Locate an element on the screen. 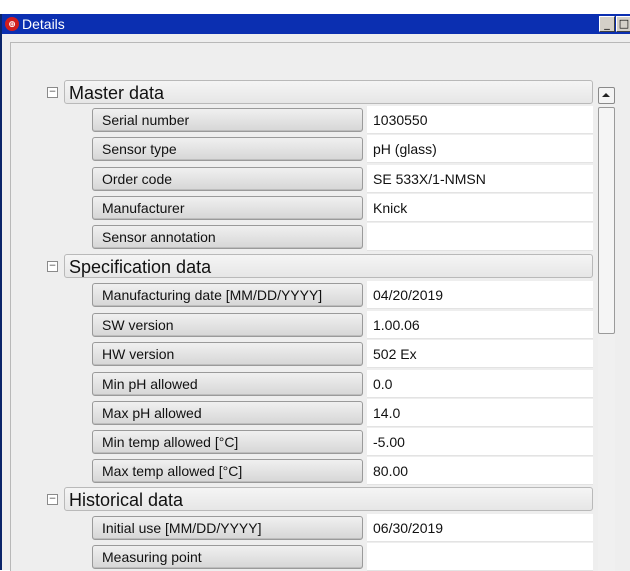  label-sensor-type: Sensor type is located at coordinates (227, 149).